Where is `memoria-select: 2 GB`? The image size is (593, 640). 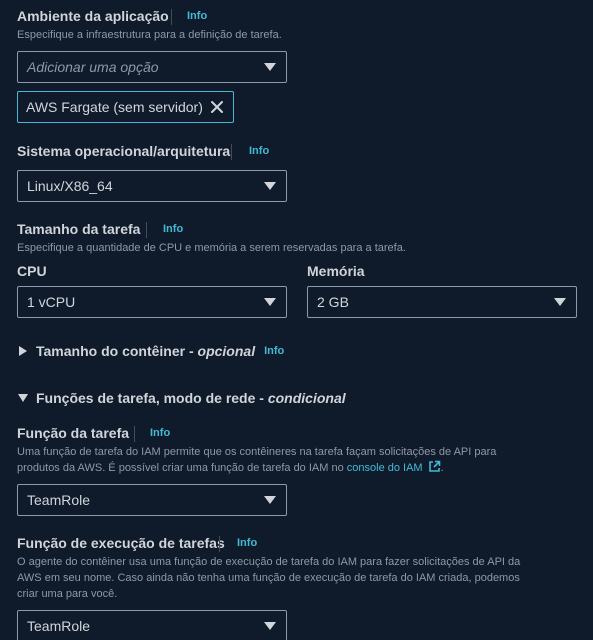 memoria-select: 2 GB is located at coordinates (442, 302).